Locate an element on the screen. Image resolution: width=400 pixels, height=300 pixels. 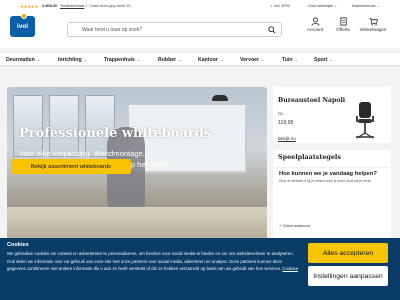
quotes-button: Offerte is located at coordinates (343, 24).